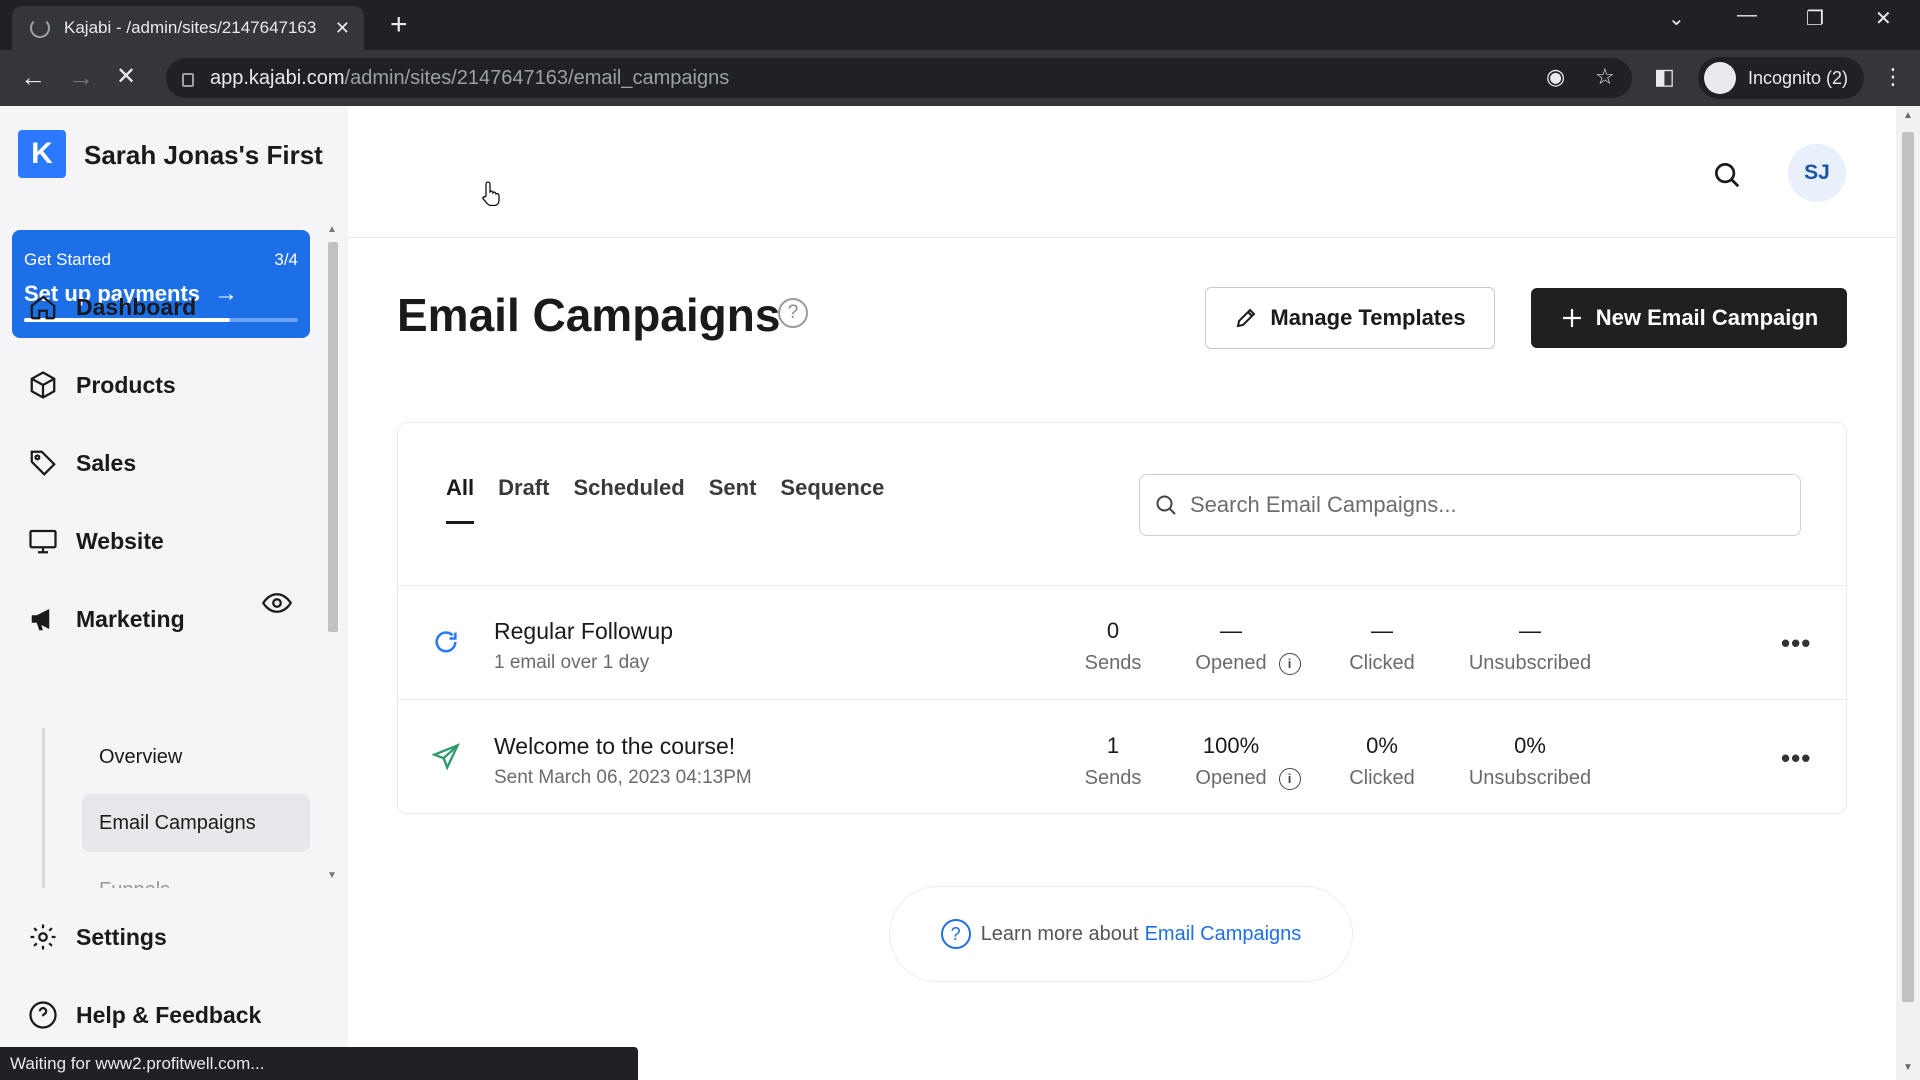 The image size is (1920, 1080). Describe the element at coordinates (446, 642) in the screenshot. I see `sequence-refresh-icon` at that location.